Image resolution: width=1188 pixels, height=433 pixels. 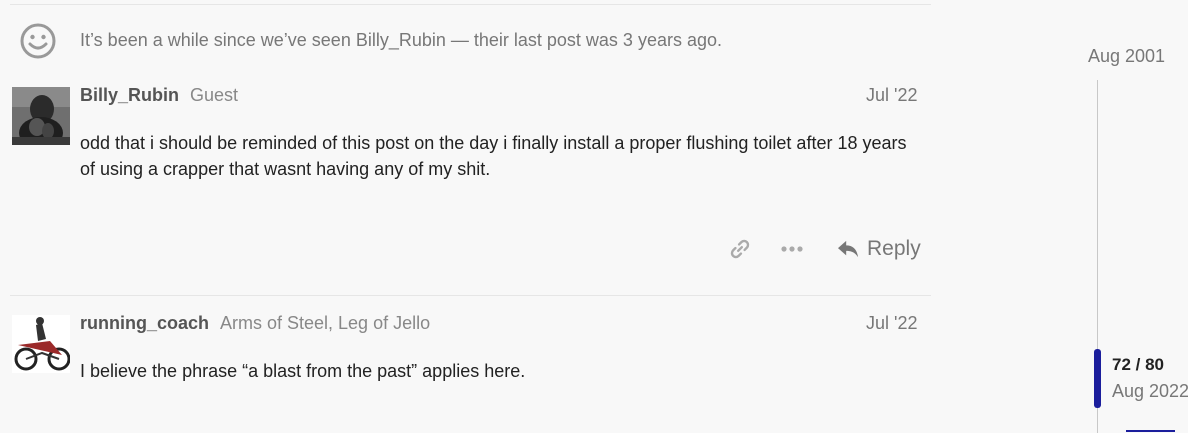 What do you see at coordinates (894, 248) in the screenshot?
I see `reply-label: Reply` at bounding box center [894, 248].